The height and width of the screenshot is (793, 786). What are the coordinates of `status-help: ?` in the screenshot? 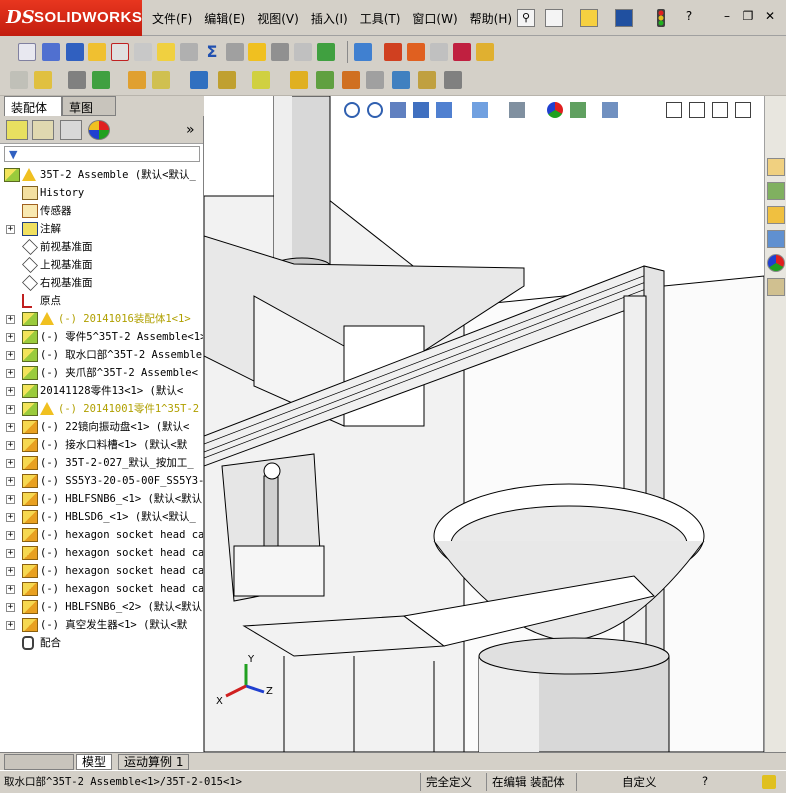 It's located at (705, 781).